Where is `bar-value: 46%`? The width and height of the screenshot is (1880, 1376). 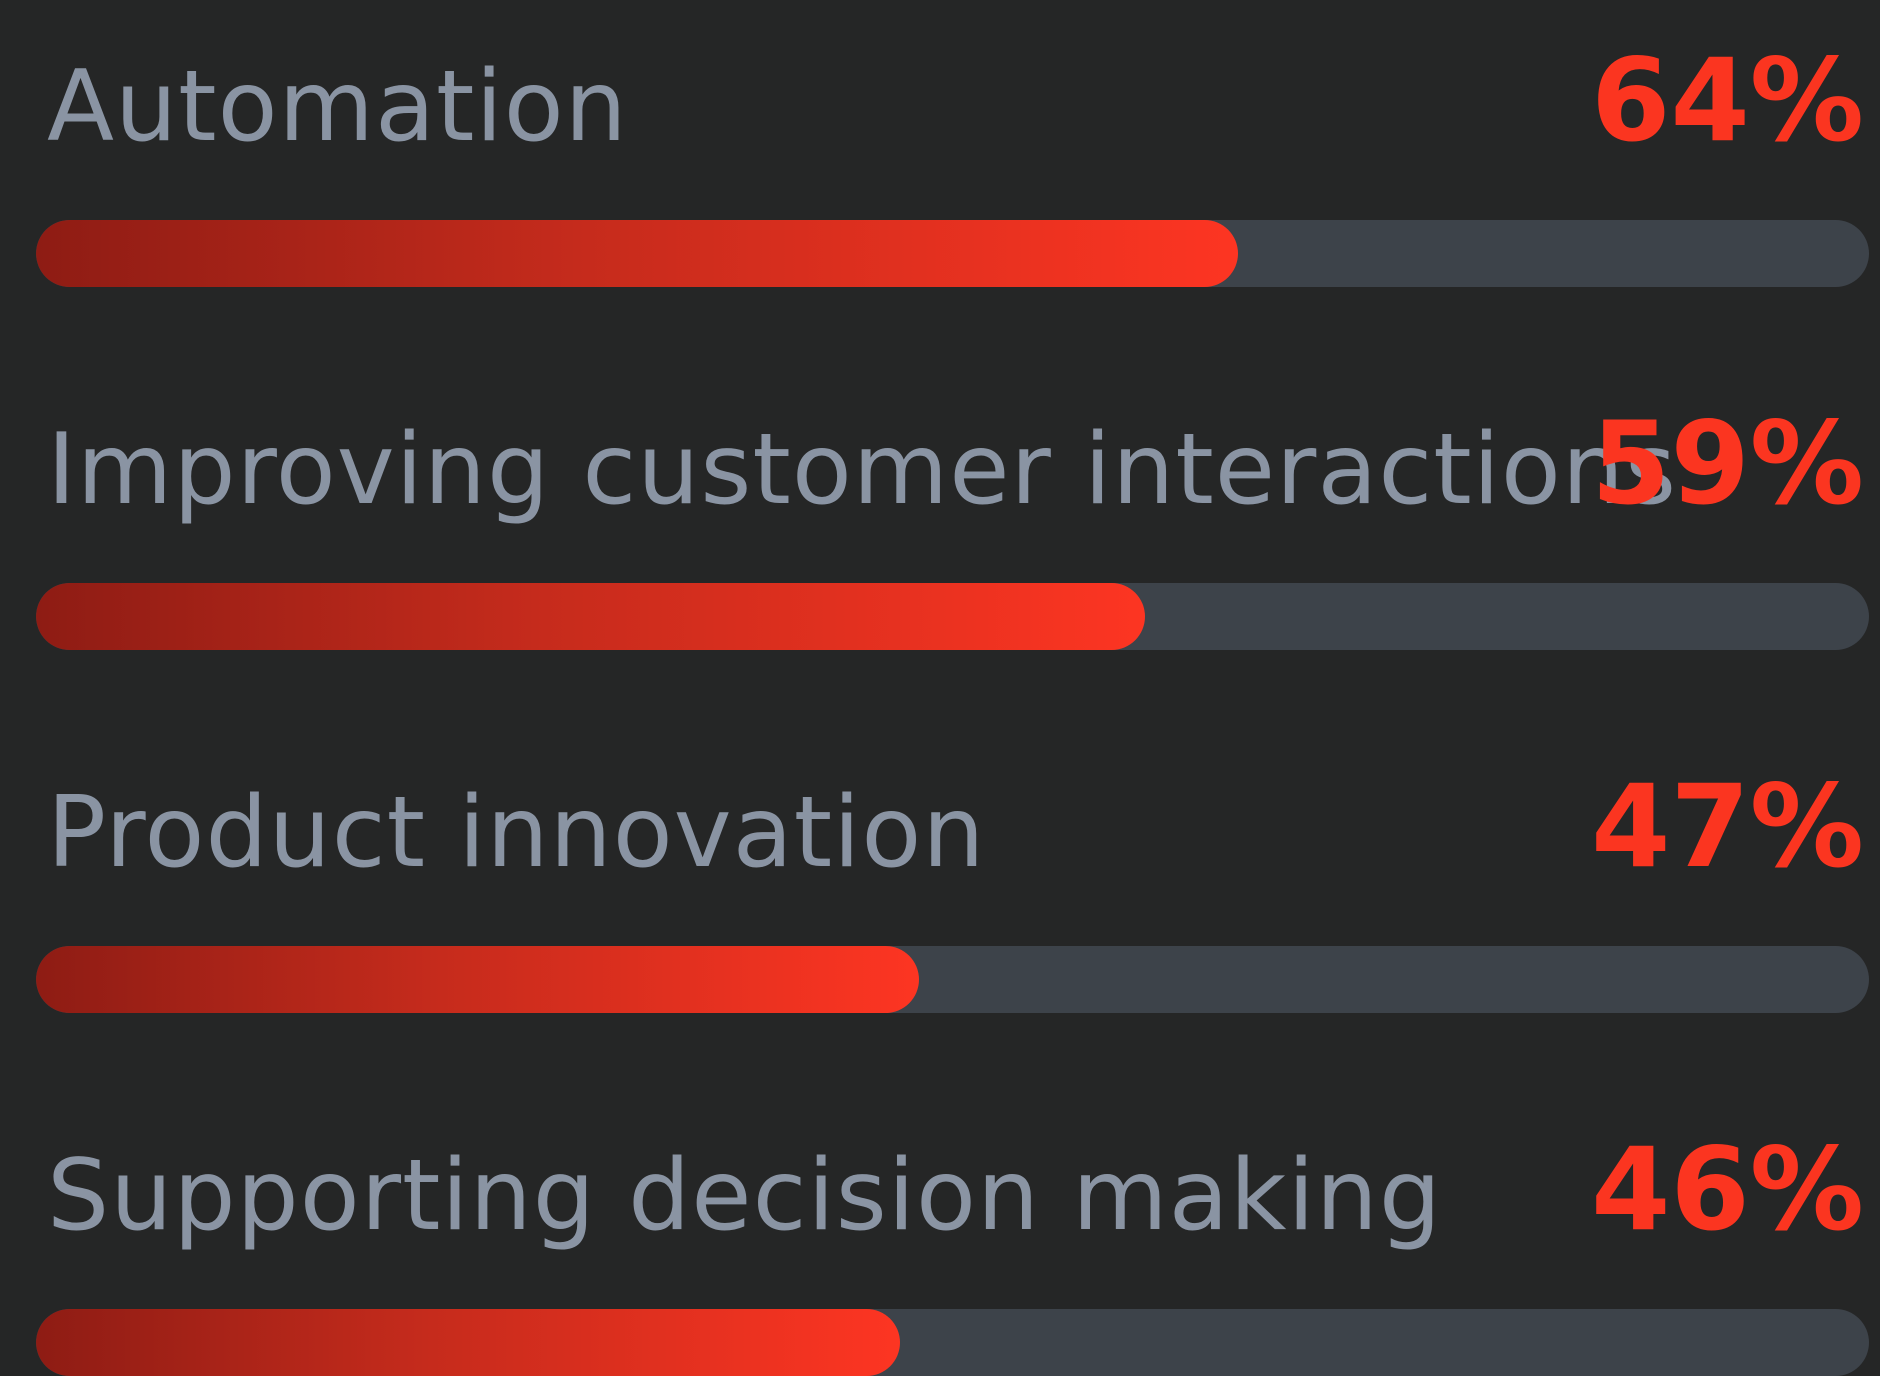
bar-value: 46% is located at coordinates (1727, 1189).